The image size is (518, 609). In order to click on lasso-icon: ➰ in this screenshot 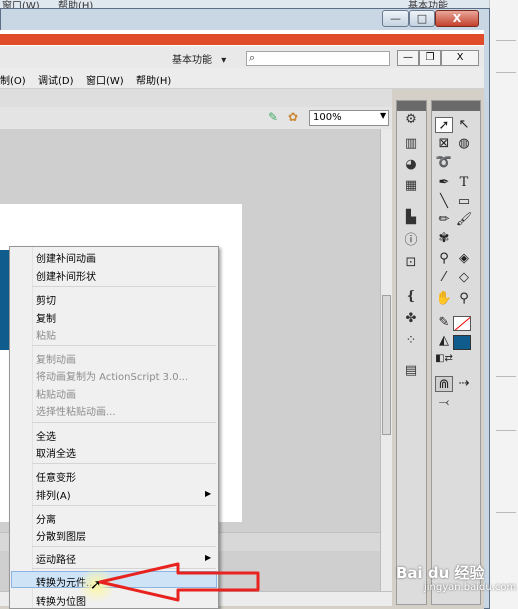, I will do `click(444, 163)`.